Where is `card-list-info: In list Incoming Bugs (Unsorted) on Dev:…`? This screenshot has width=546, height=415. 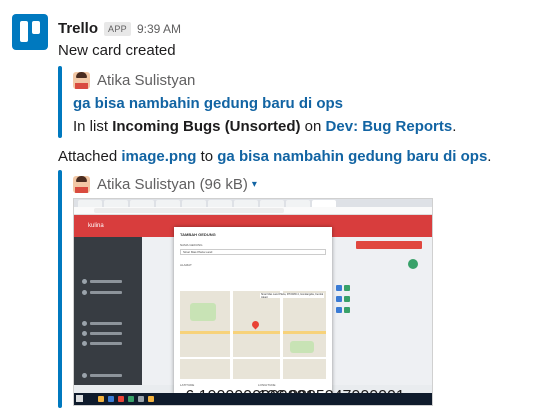
card-list-info: In list Incoming Bugs (Unsorted) on Dev:… is located at coordinates (264, 126).